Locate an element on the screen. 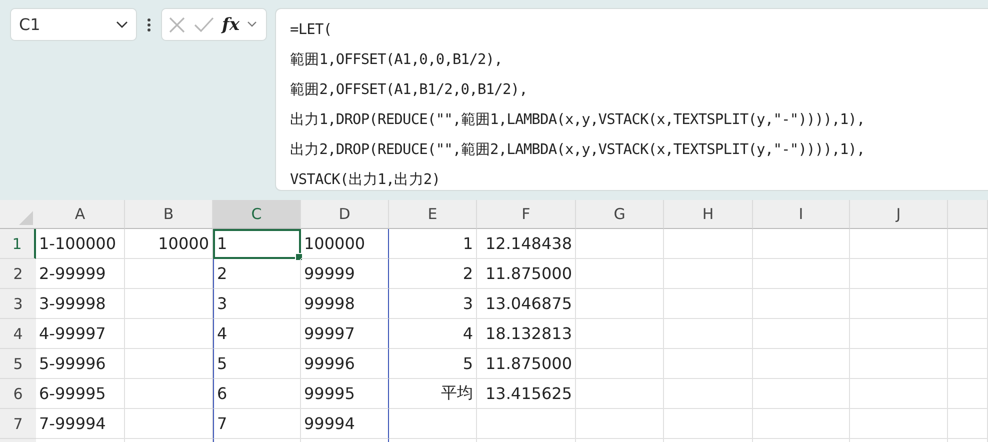 The width and height of the screenshot is (988, 442). table-cell: 18.132813 is located at coordinates (526, 334).